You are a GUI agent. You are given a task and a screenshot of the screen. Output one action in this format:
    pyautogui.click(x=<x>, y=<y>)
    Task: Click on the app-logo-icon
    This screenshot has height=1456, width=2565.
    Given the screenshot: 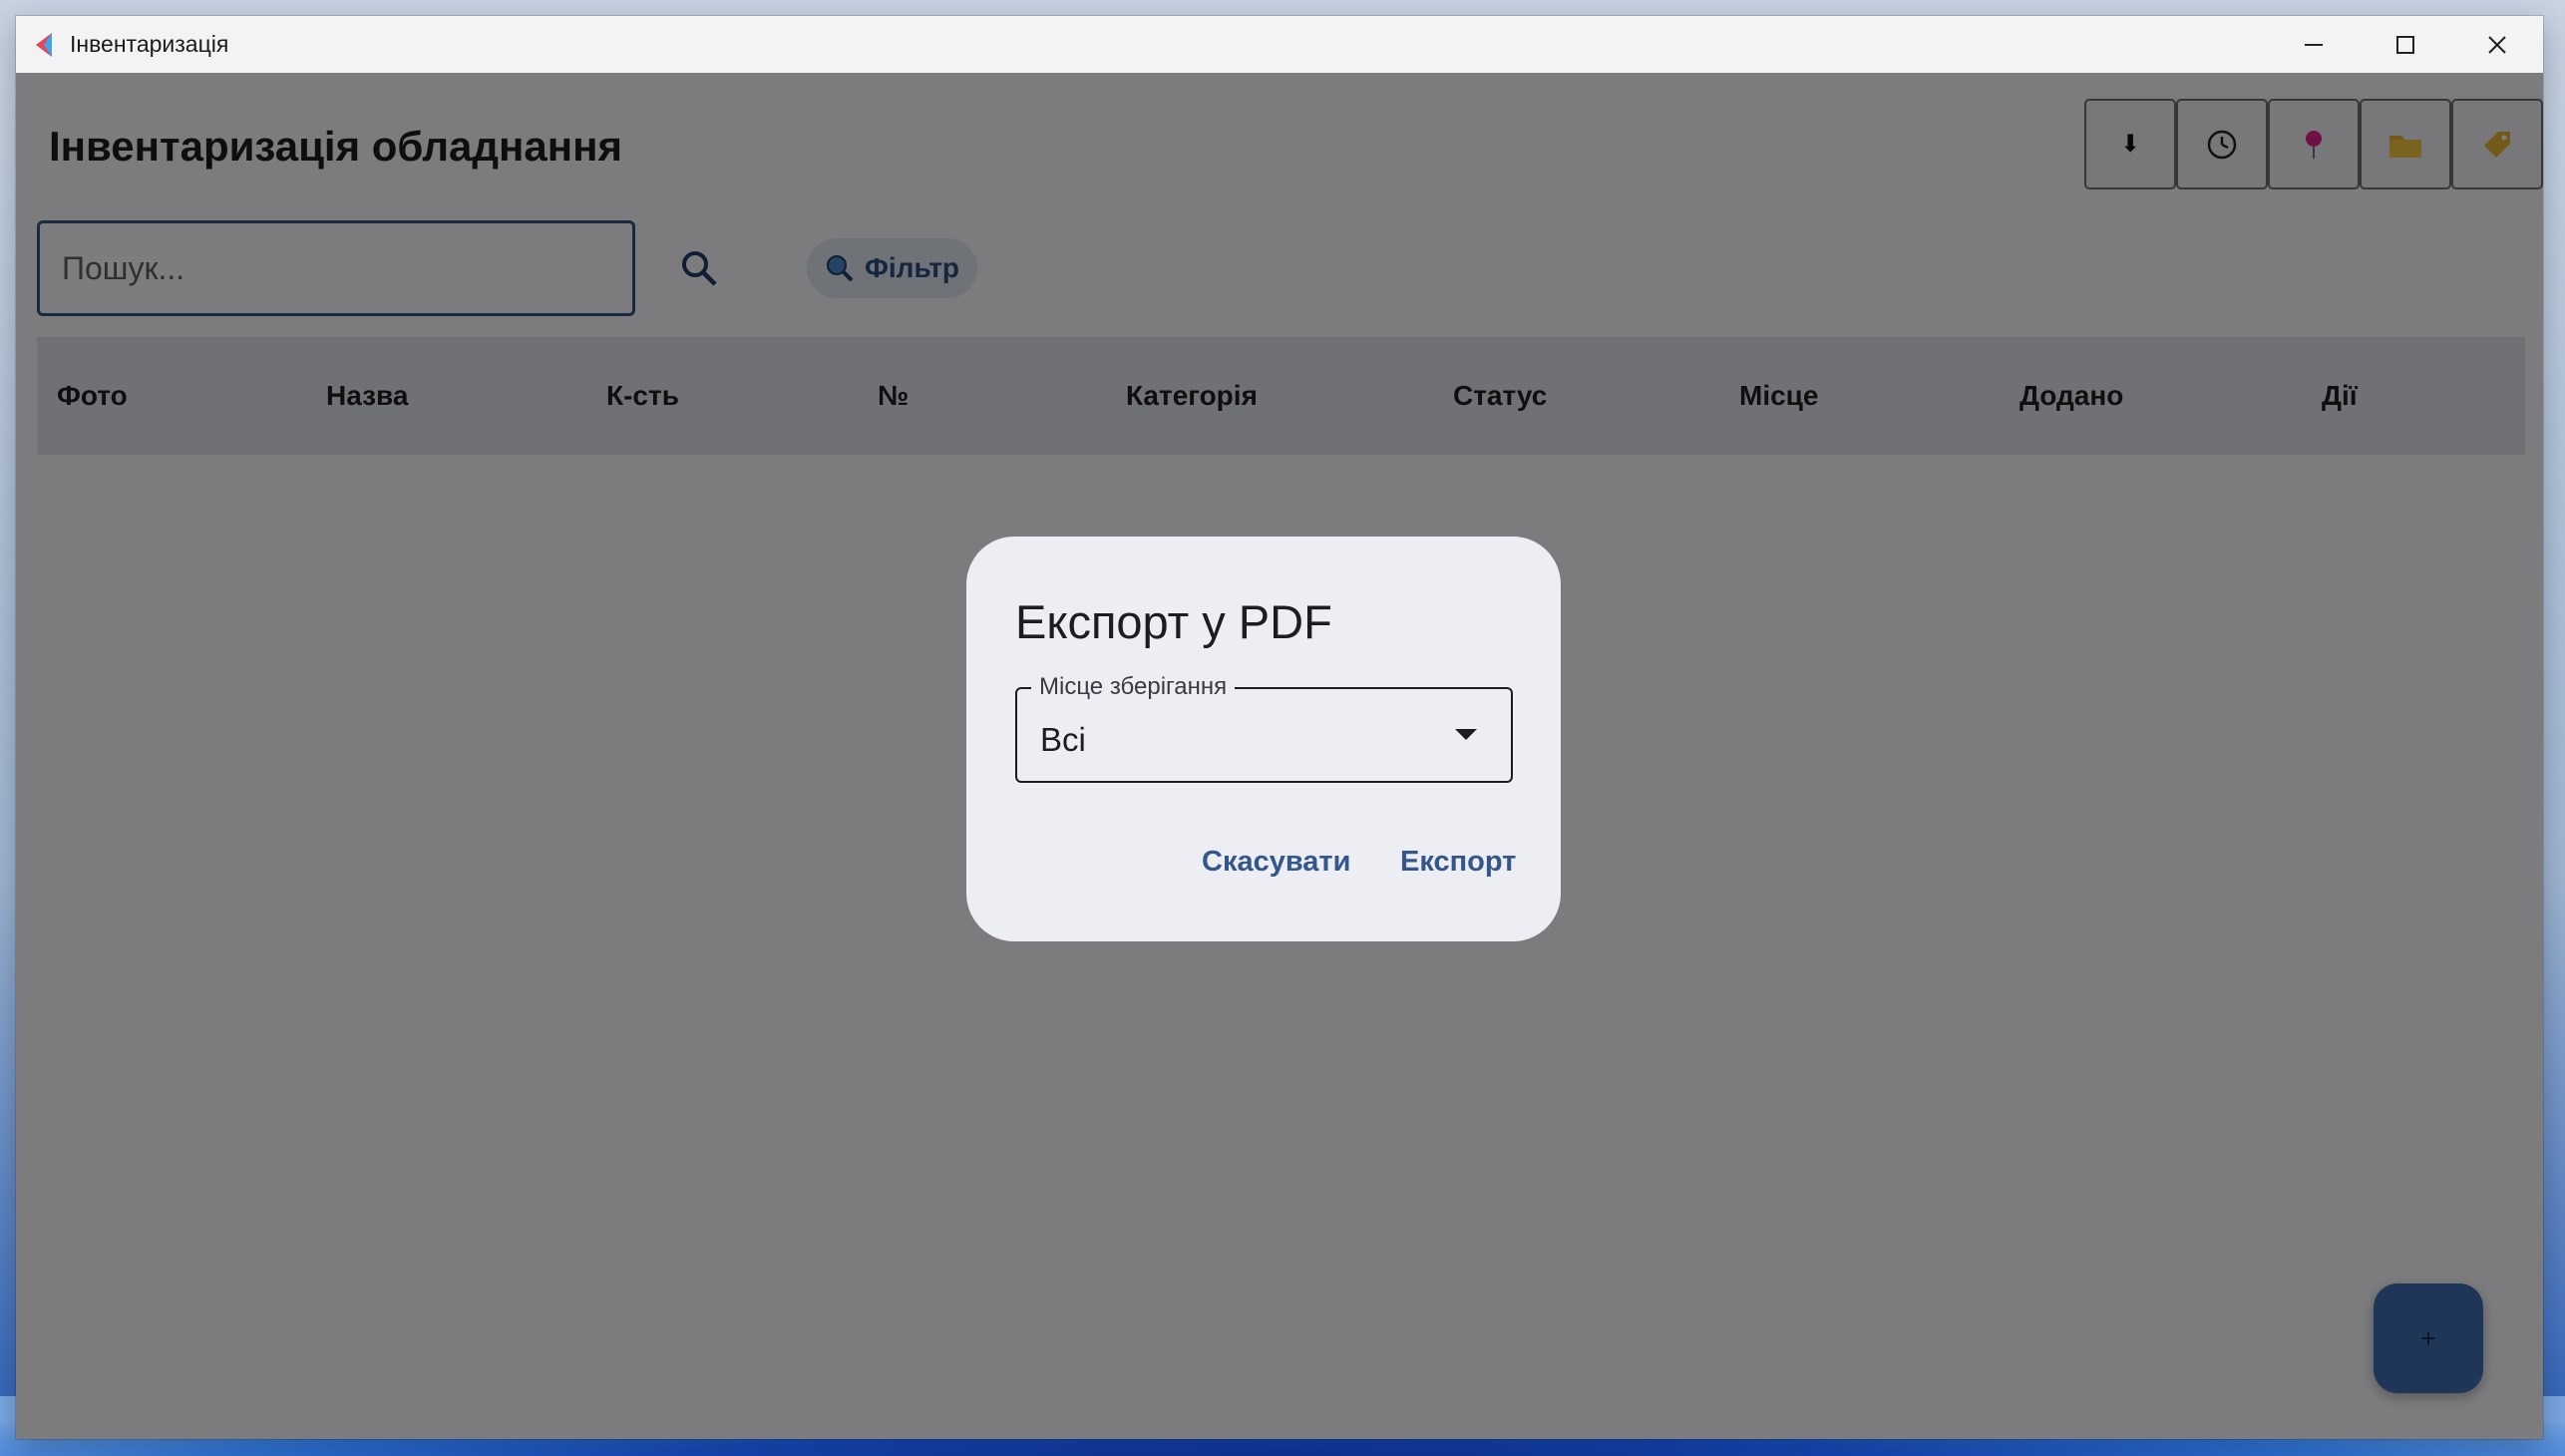 What is the action you would take?
    pyautogui.click(x=44, y=45)
    